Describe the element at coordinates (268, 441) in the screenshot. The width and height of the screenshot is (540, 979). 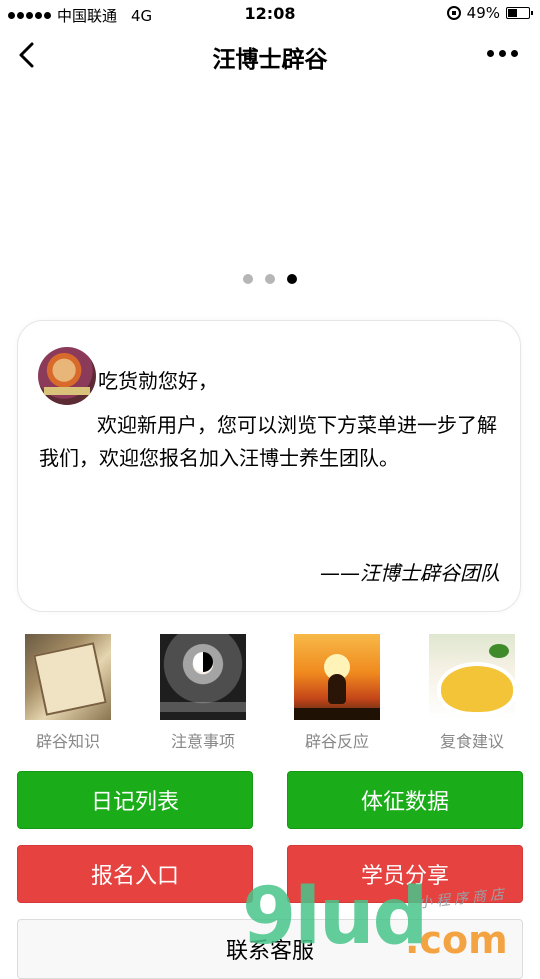
I see `welcome-message: 欢迎新用户，您可以浏览下方菜单进一步了解我们，欢迎您报名加入汪博士养生团队。` at that location.